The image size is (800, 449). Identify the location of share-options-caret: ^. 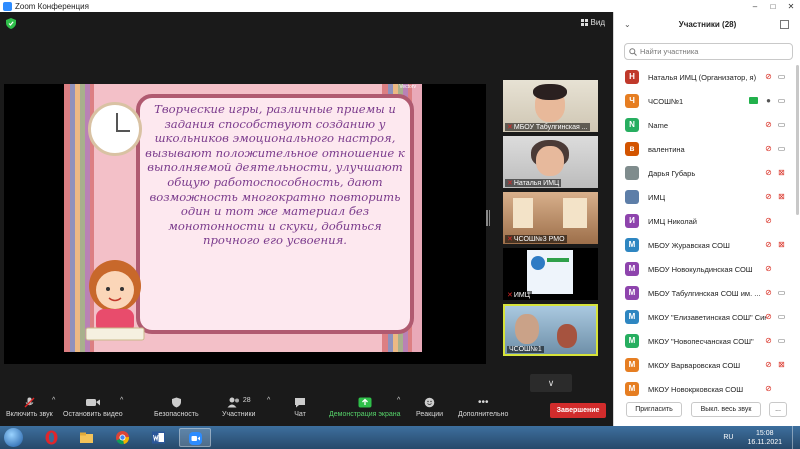
(398, 400).